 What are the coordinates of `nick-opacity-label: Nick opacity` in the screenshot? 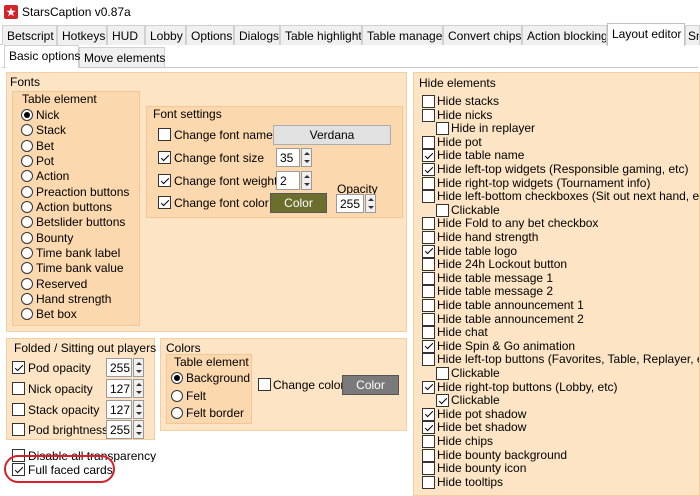 It's located at (60, 389).